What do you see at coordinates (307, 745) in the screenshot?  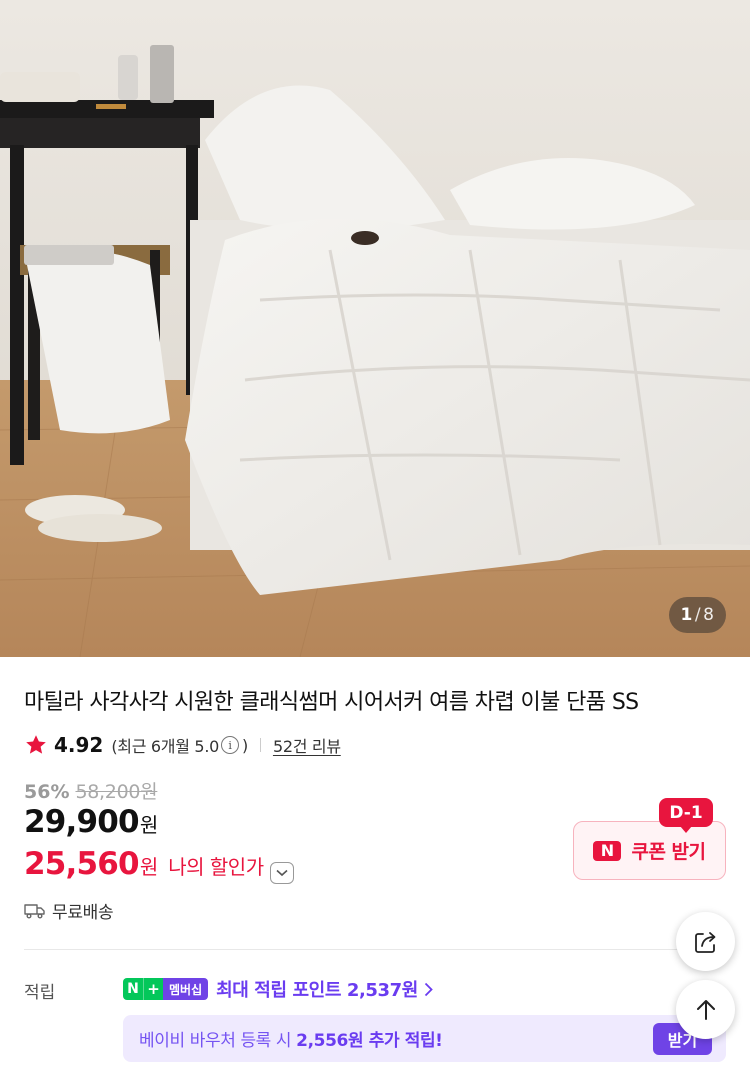 I see `review-link: 52건 리뷰` at bounding box center [307, 745].